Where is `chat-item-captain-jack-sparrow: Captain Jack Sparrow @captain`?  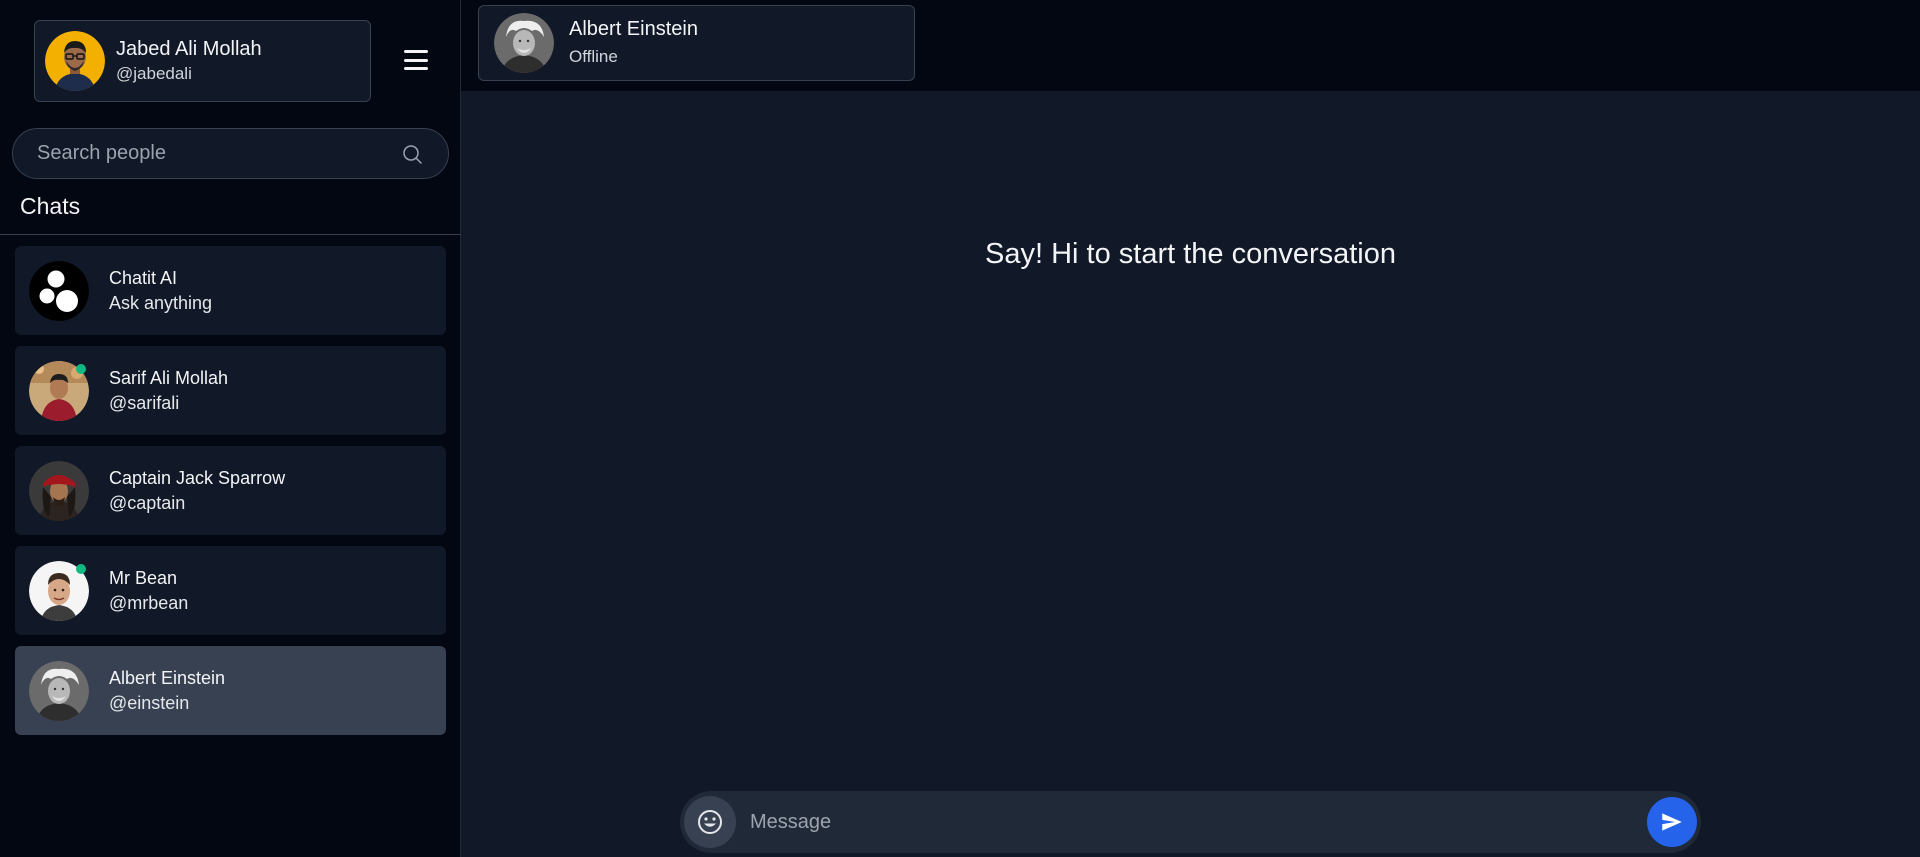
chat-item-captain-jack-sparrow: Captain Jack Sparrow @captain is located at coordinates (230, 490).